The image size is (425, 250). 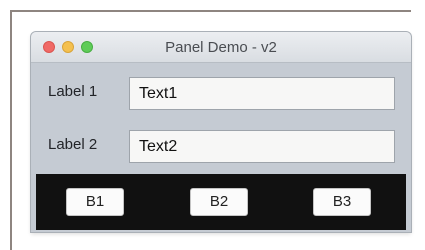 I want to click on text-field-2: Text2, so click(x=262, y=146).